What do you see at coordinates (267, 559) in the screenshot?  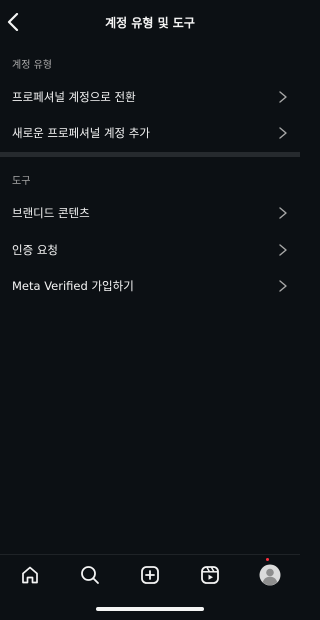 I see `profile-notification-dot` at bounding box center [267, 559].